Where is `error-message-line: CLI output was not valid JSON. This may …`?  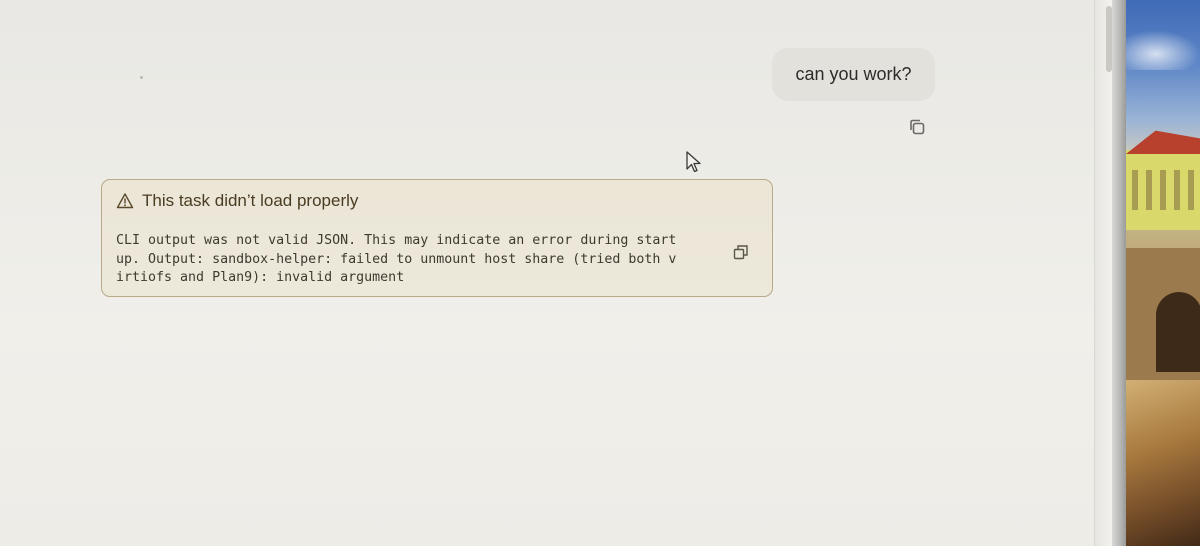 error-message-line: CLI output was not valid JSON. This may … is located at coordinates (396, 240).